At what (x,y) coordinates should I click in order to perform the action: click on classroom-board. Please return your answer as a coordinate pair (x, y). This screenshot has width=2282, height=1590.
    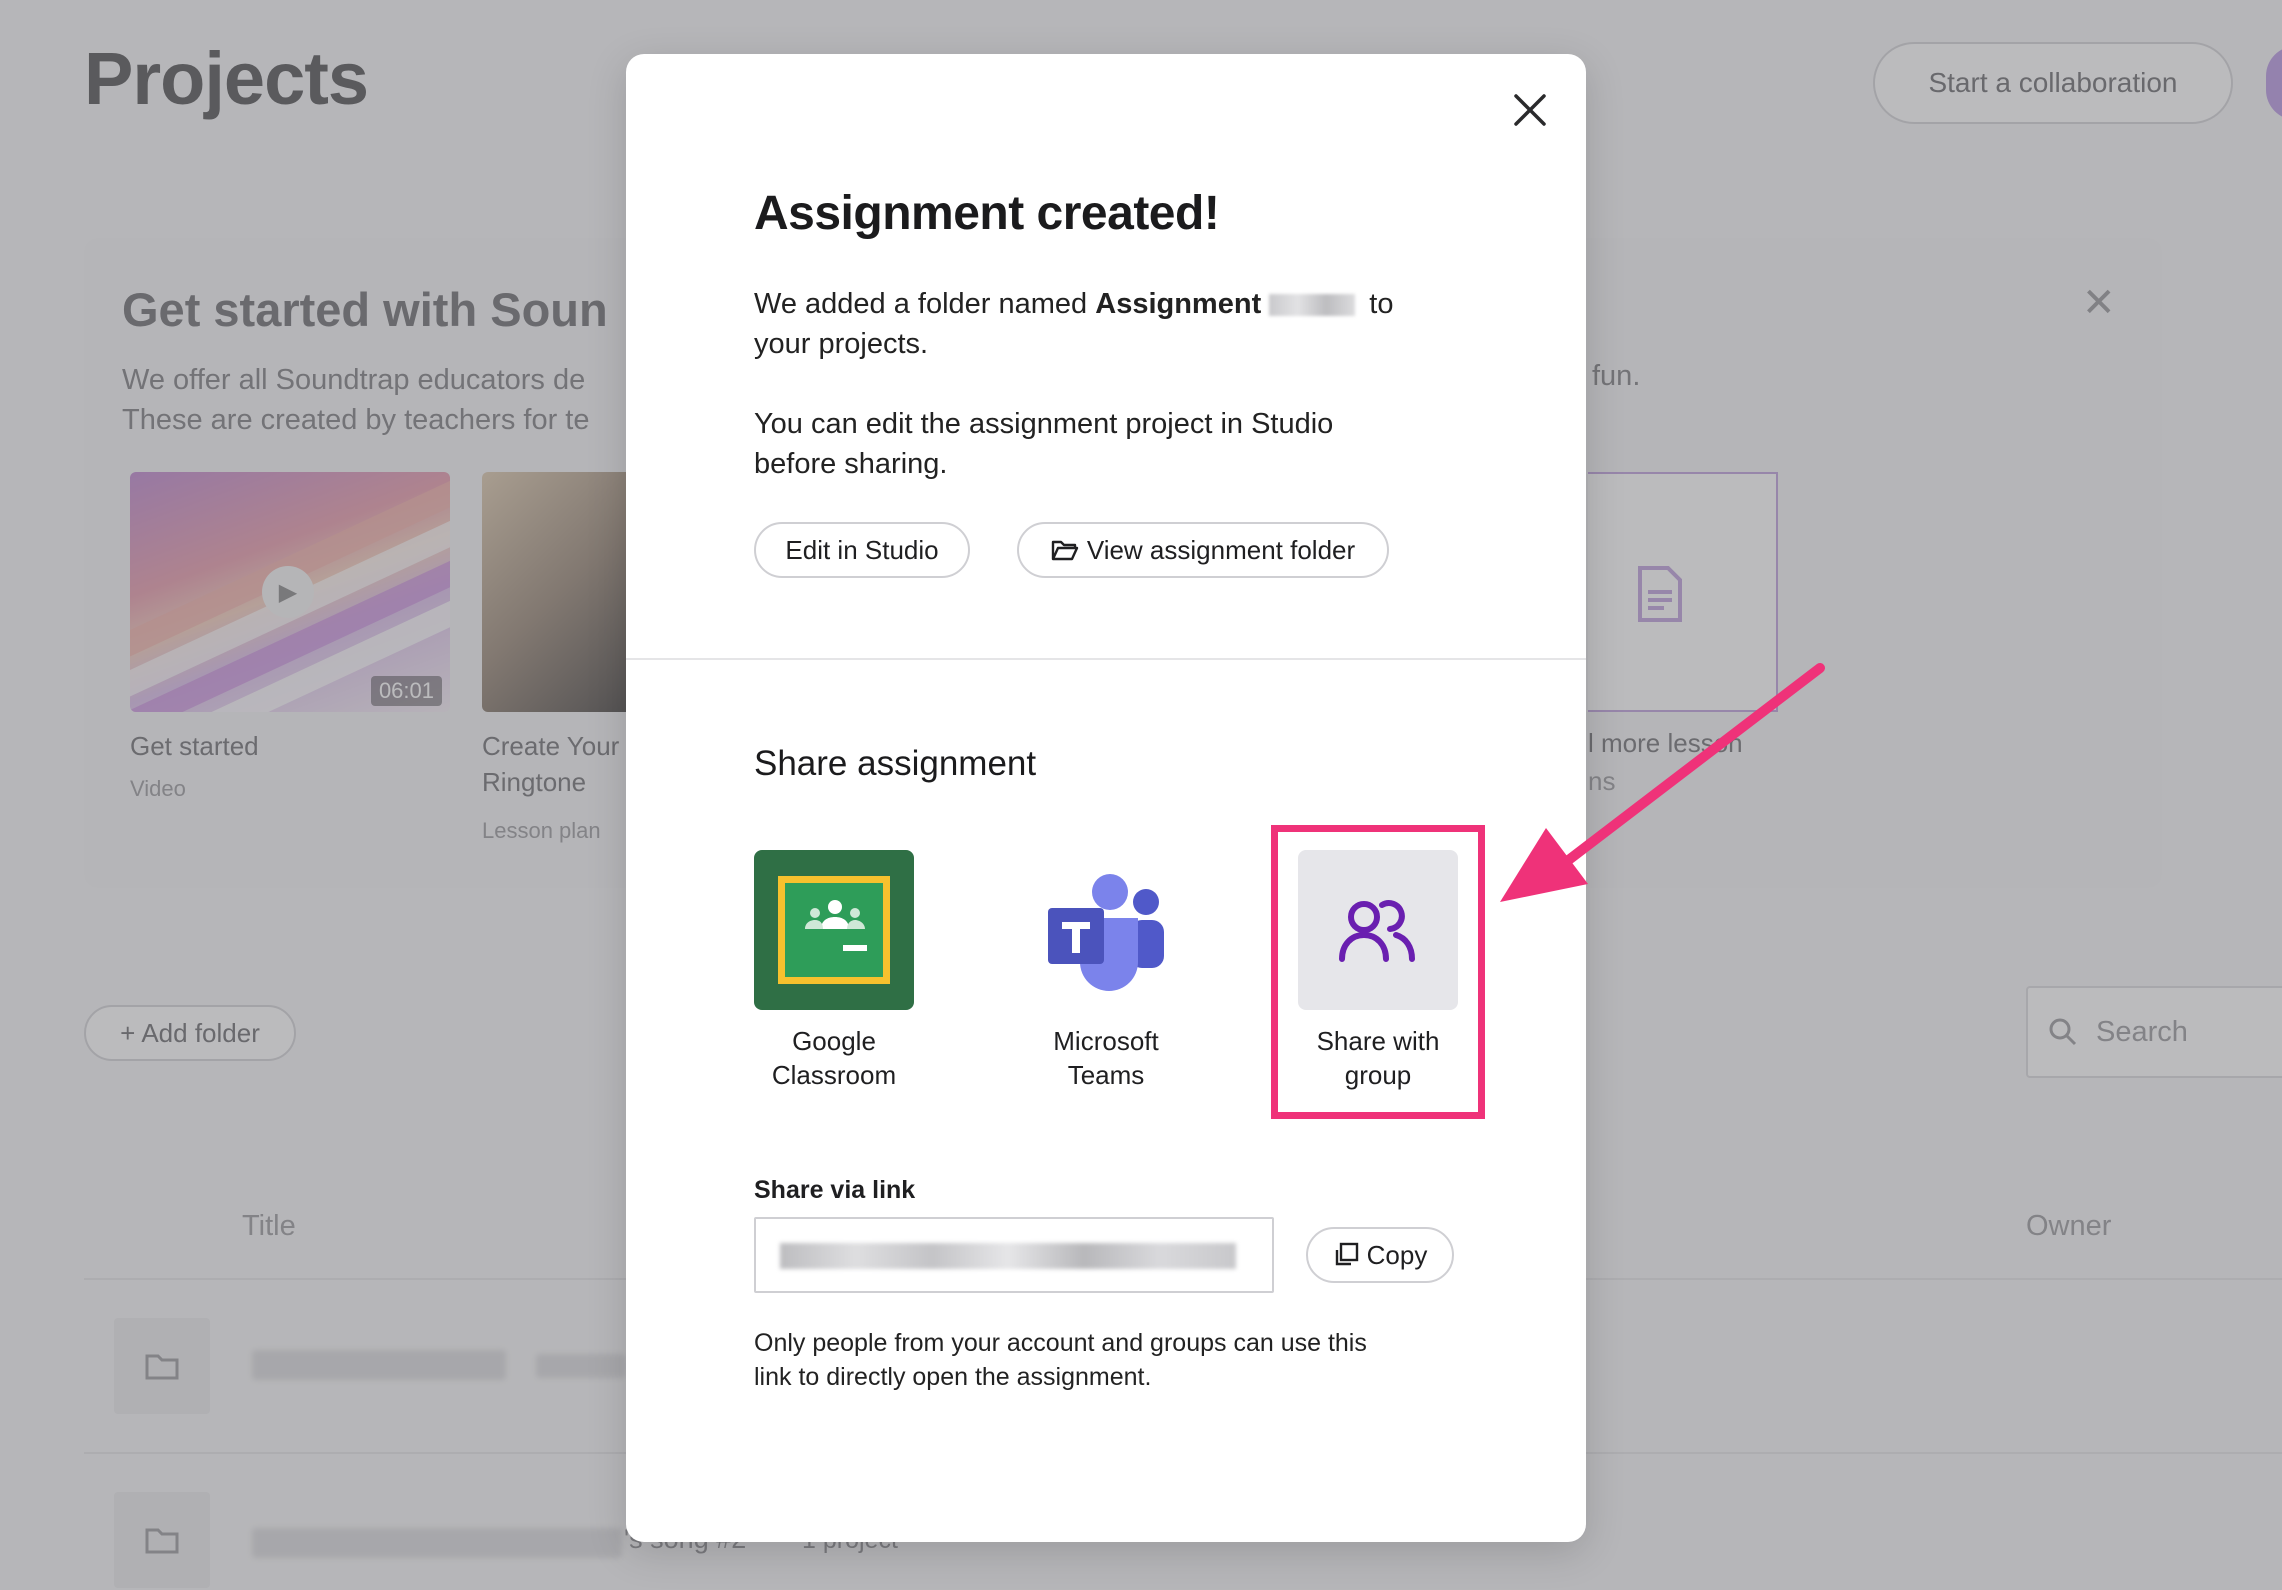
    Looking at the image, I should click on (834, 930).